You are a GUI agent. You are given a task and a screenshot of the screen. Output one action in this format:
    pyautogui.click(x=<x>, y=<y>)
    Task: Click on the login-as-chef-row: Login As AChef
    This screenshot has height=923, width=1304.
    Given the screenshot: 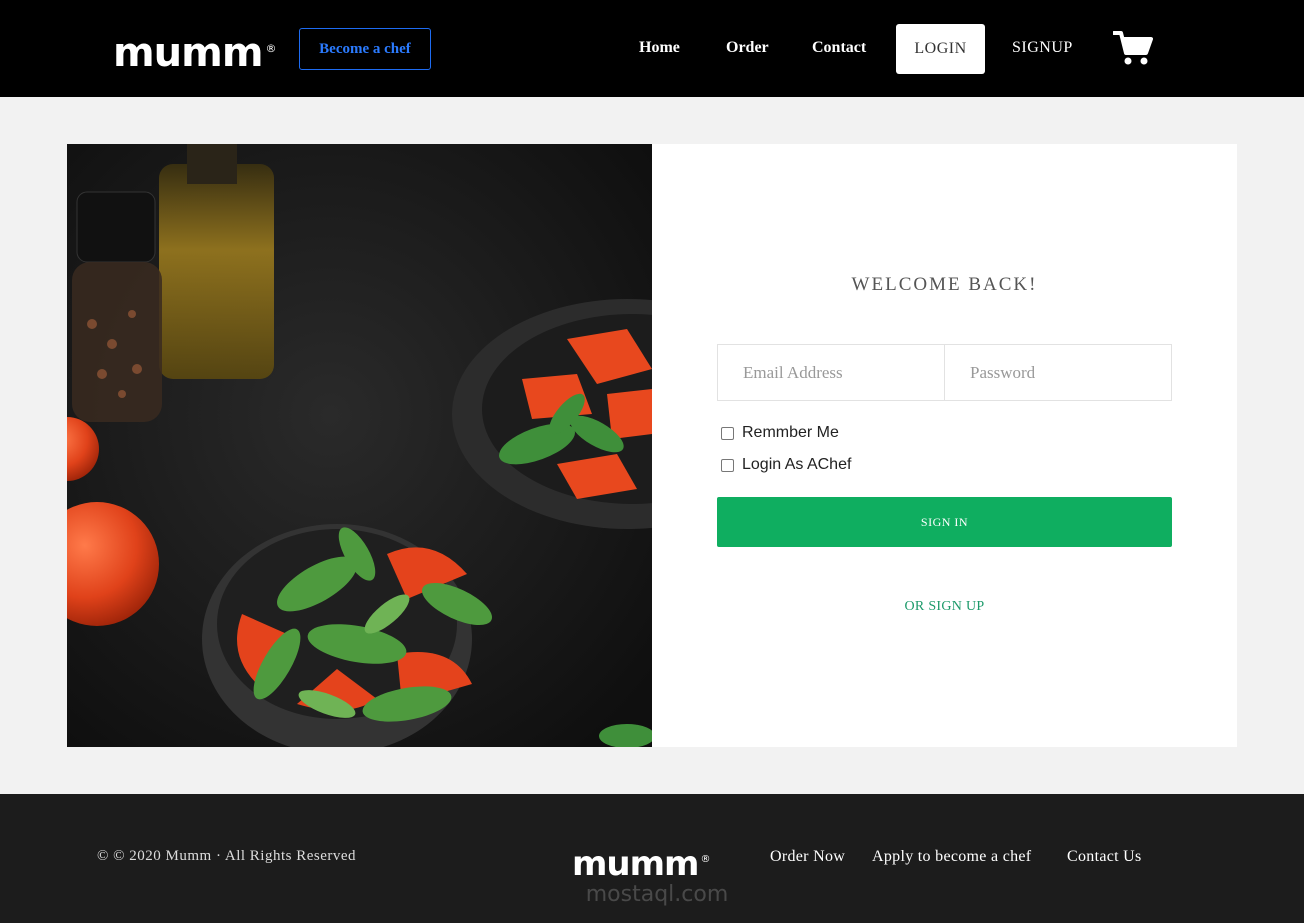 What is the action you would take?
    pyautogui.click(x=786, y=465)
    